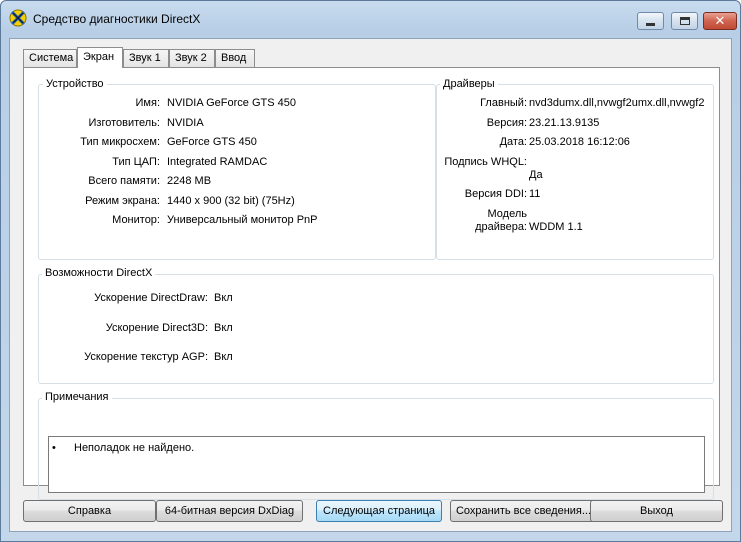  I want to click on dac-type-label: Тип ЦАП:, so click(136, 162).